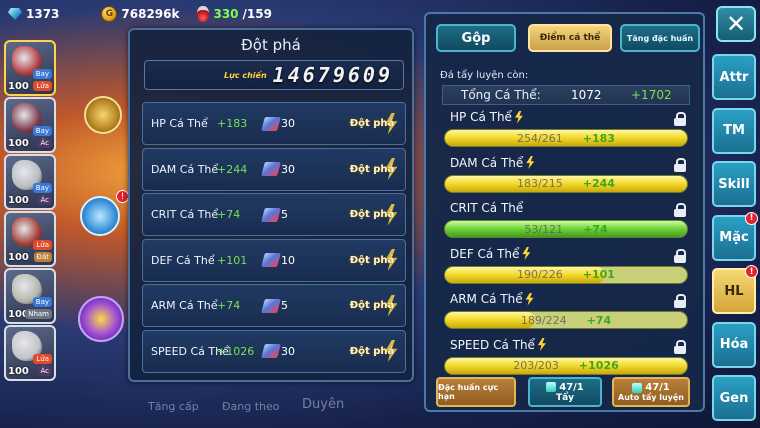 The height and width of the screenshot is (428, 760). Describe the element at coordinates (481, 117) in the screenshot. I see `stat-label-text: HP Cá Thể` at that location.